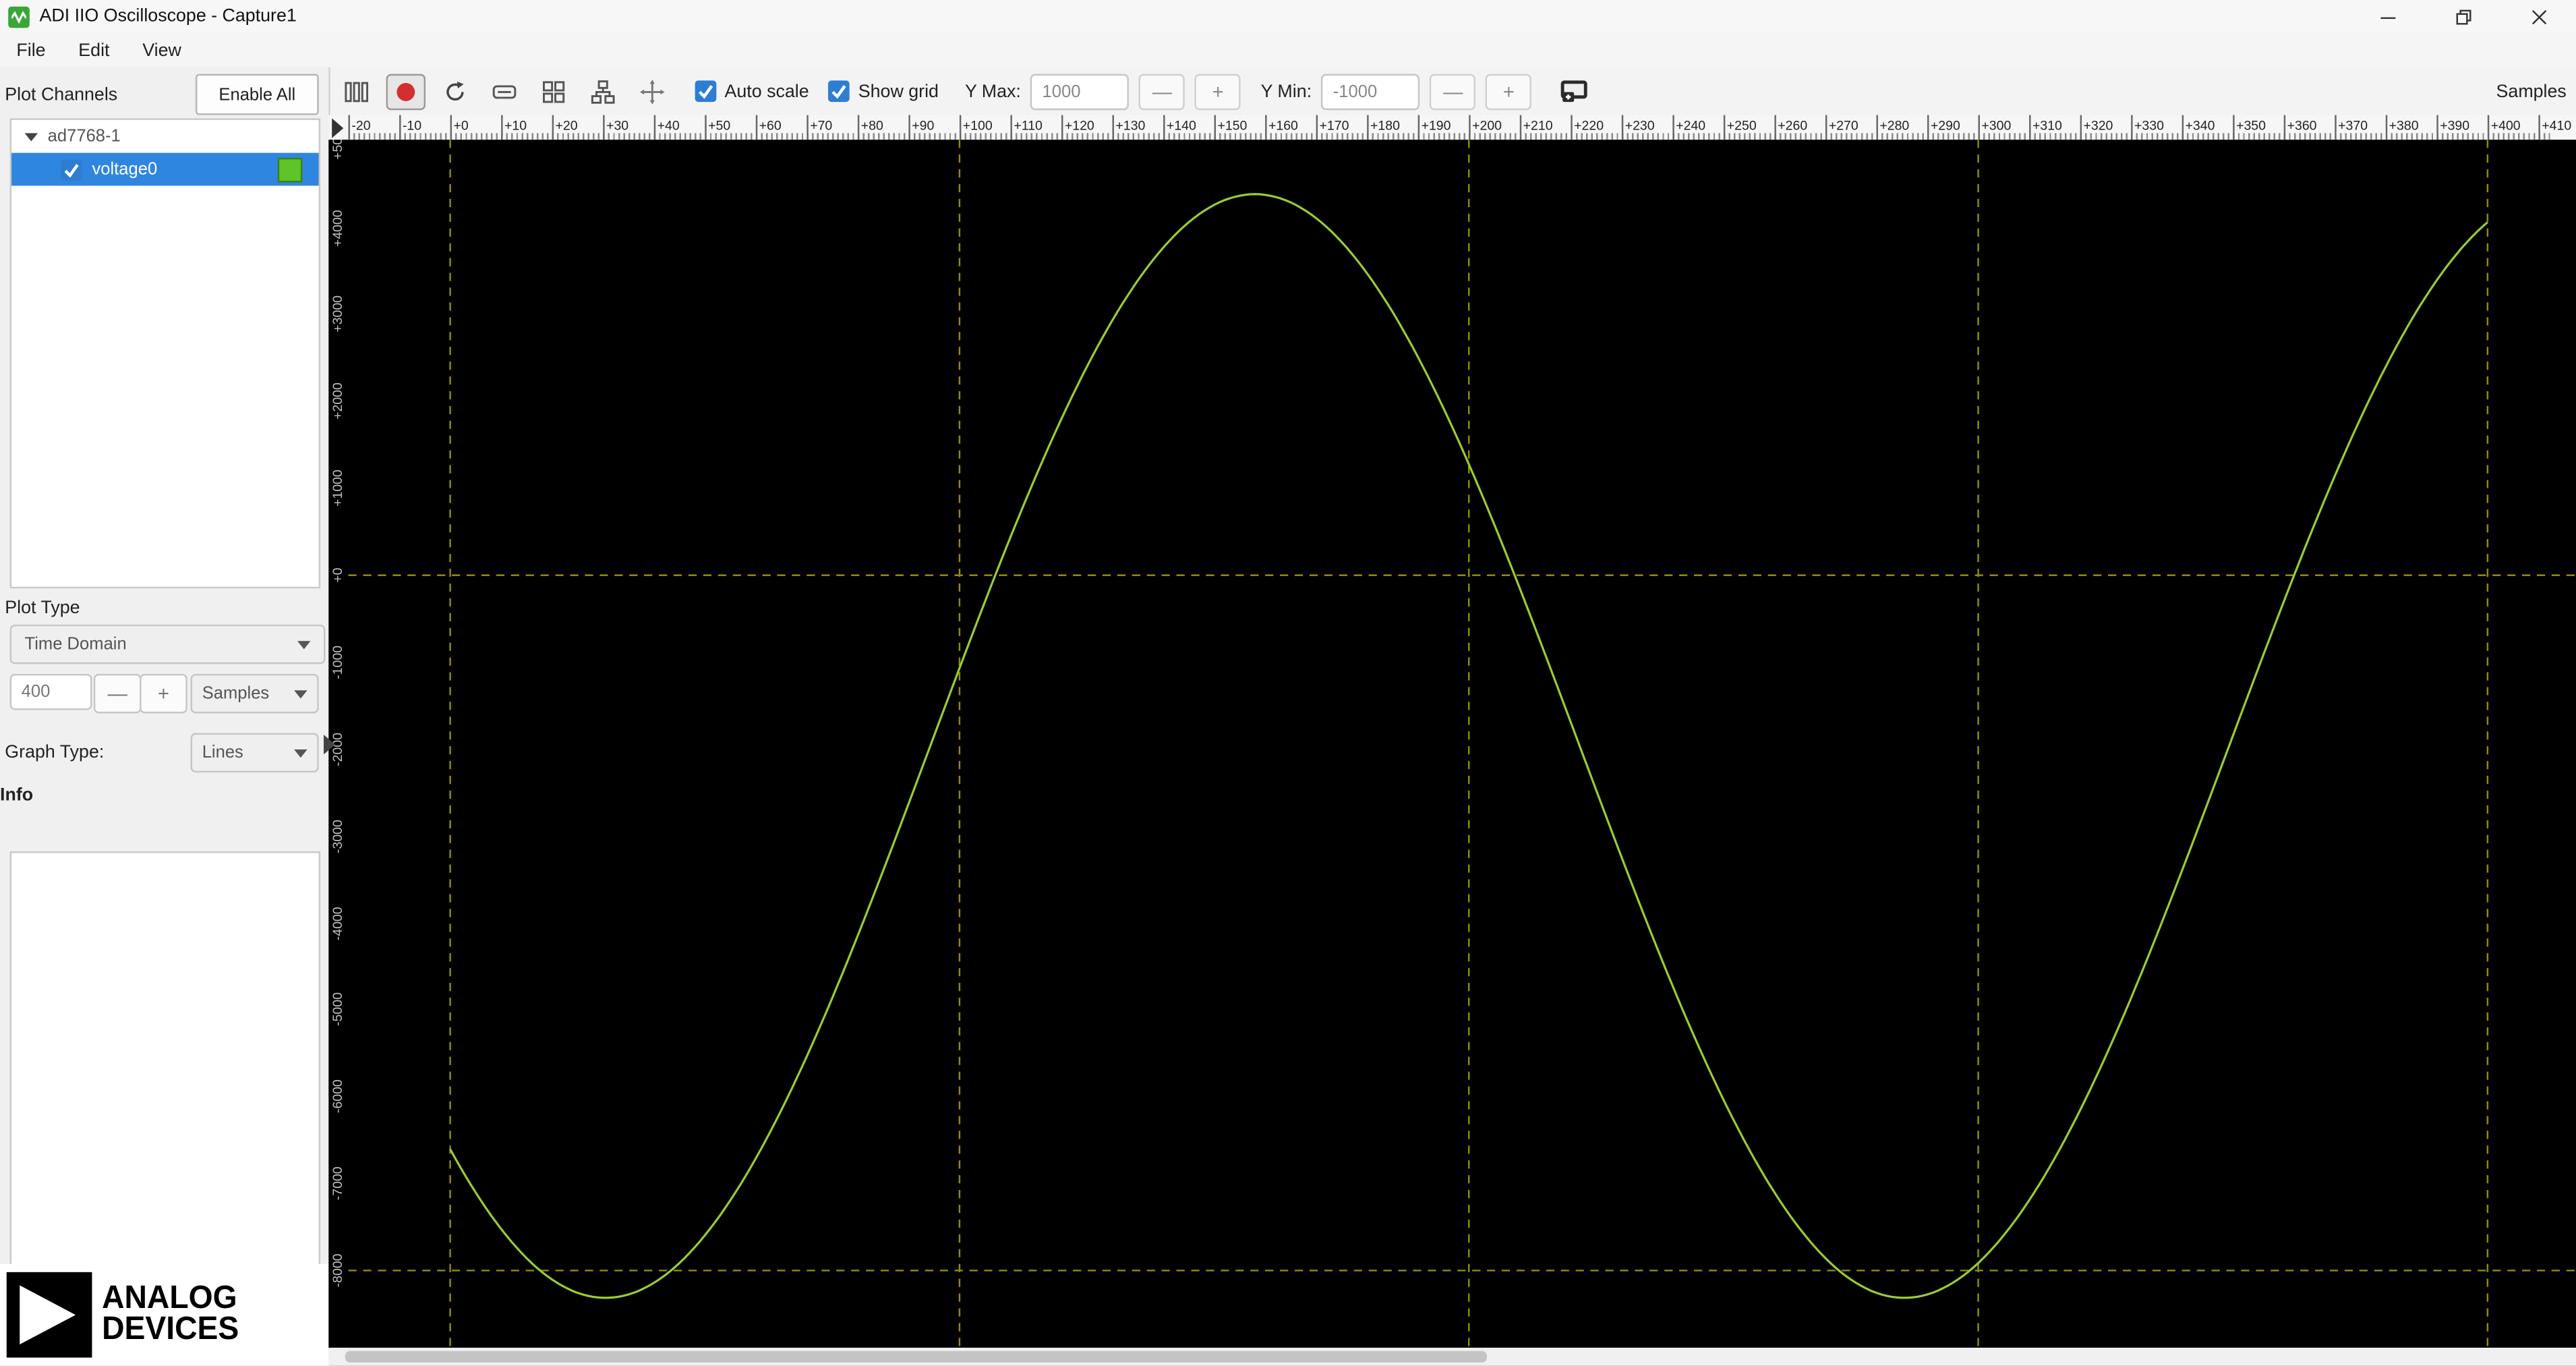 Image resolution: width=2576 pixels, height=1366 pixels. I want to click on x-tick-label: +390, so click(2455, 126).